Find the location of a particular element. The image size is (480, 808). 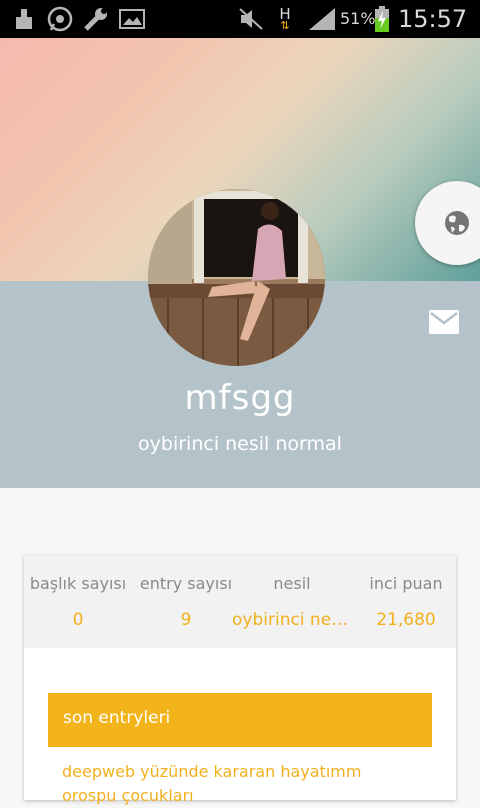

status-bar: H ⇅ 51% 15:57 is located at coordinates (240, 19).